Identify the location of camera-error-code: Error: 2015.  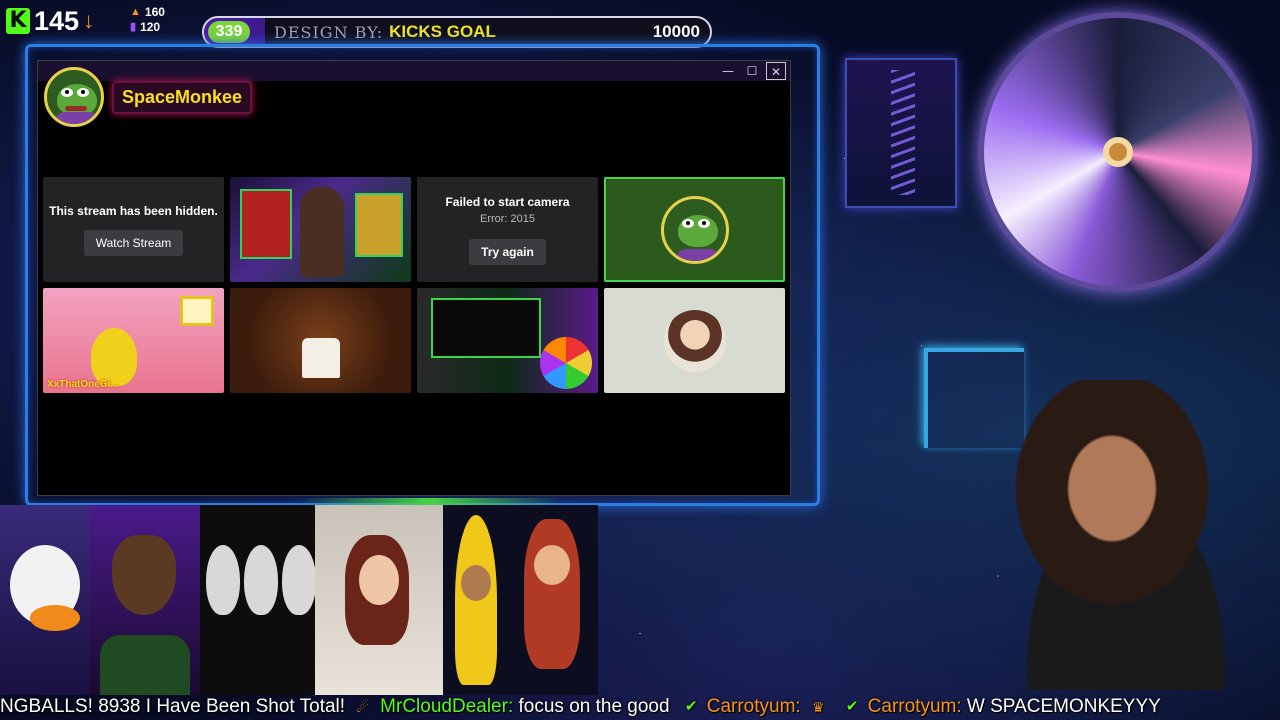
(507, 218).